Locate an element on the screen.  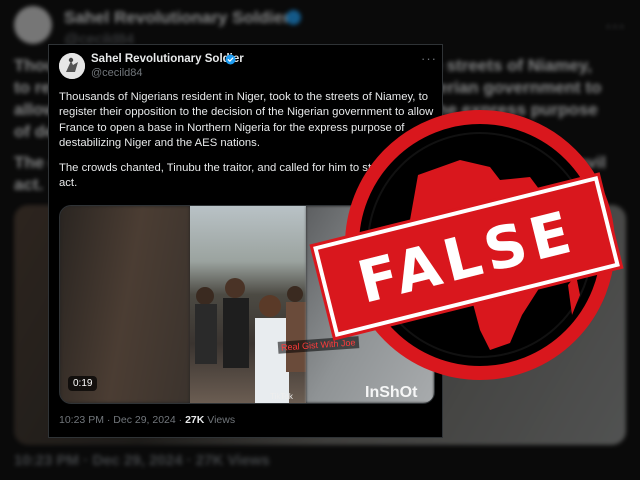
verified-badge-icon is located at coordinates (230, 59).